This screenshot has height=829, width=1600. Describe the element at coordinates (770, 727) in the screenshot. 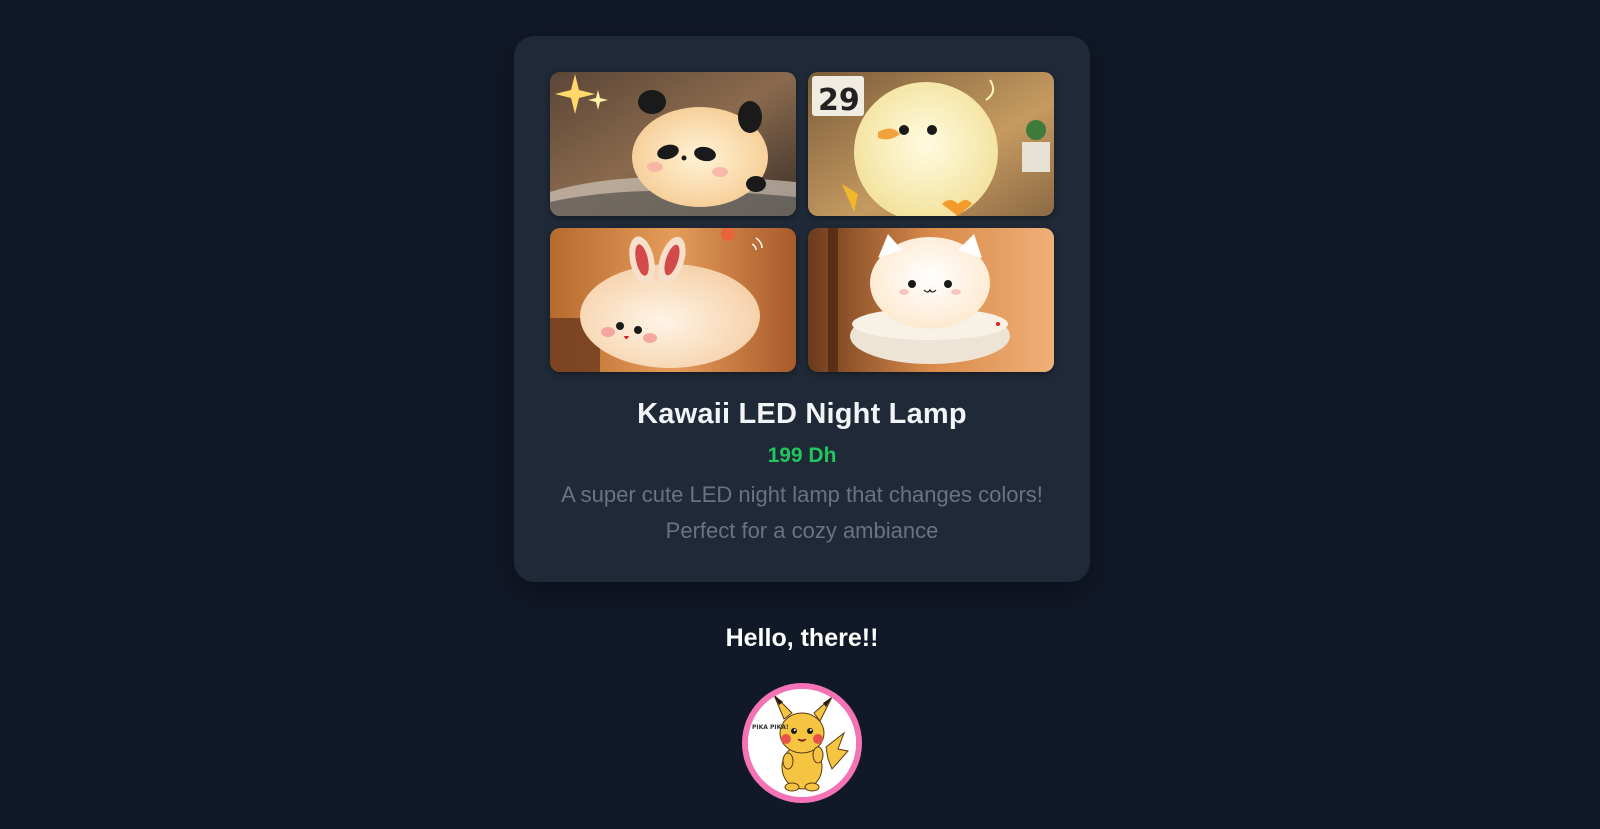

I see `avatar-caption: PIKA PIKA!` at that location.